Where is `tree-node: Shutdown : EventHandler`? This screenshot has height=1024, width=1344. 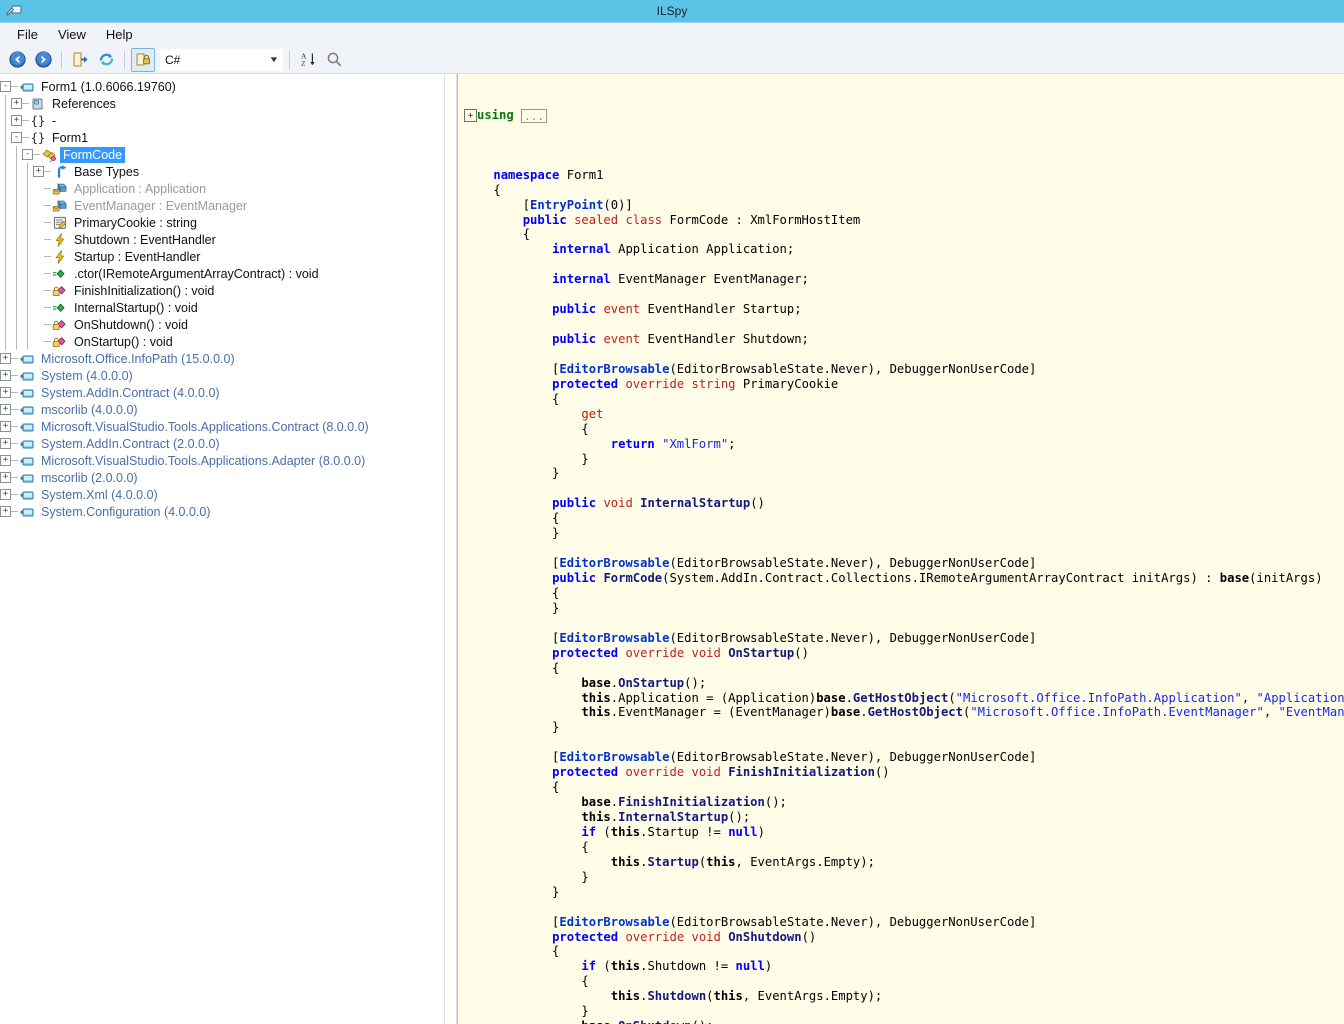
tree-node: Shutdown : EventHandler is located at coordinates (221, 239).